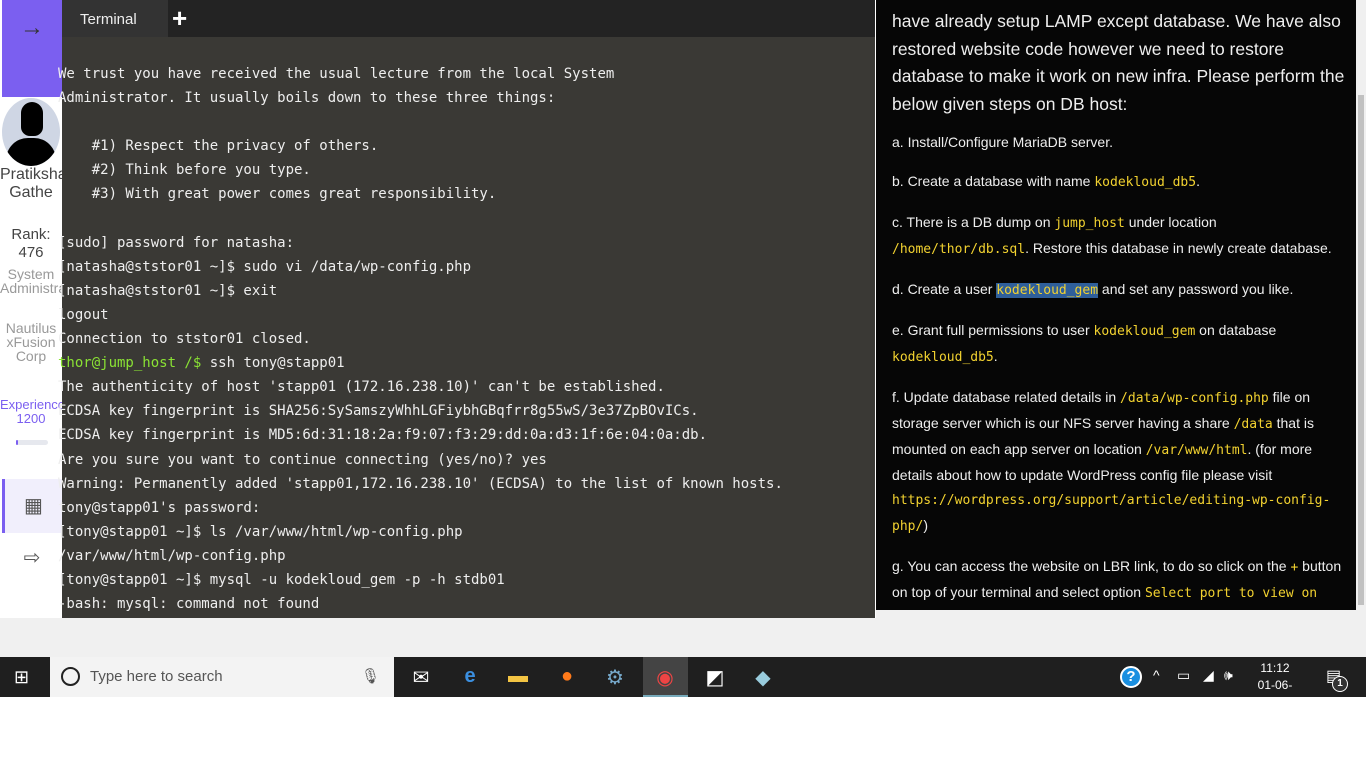 The width and height of the screenshot is (1366, 768). Describe the element at coordinates (370, 676) in the screenshot. I see `microphone-icon: 🎙` at that location.